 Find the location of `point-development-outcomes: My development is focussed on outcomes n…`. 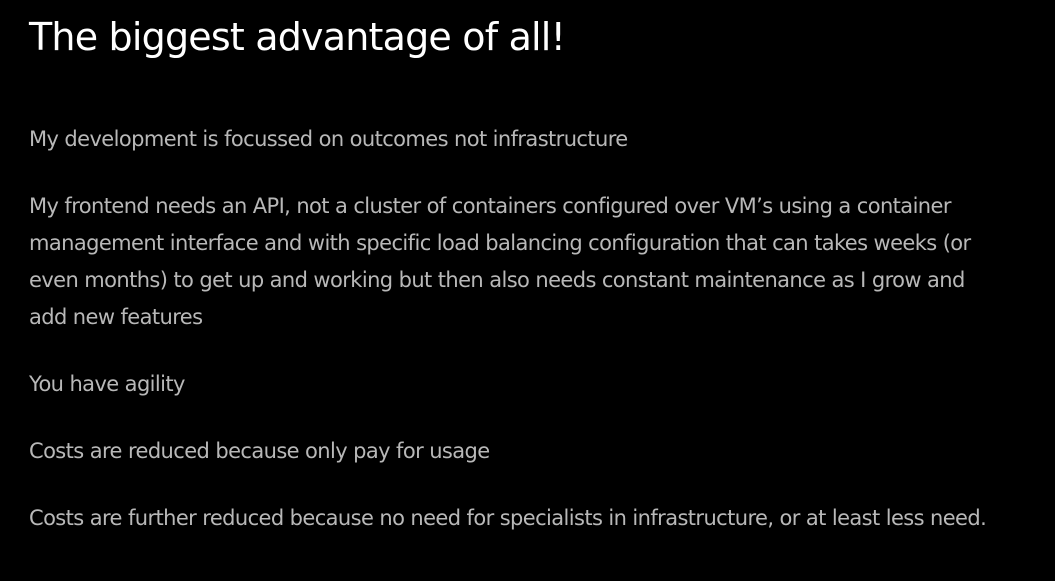

point-development-outcomes: My development is focussed on outcomes n… is located at coordinates (328, 139).